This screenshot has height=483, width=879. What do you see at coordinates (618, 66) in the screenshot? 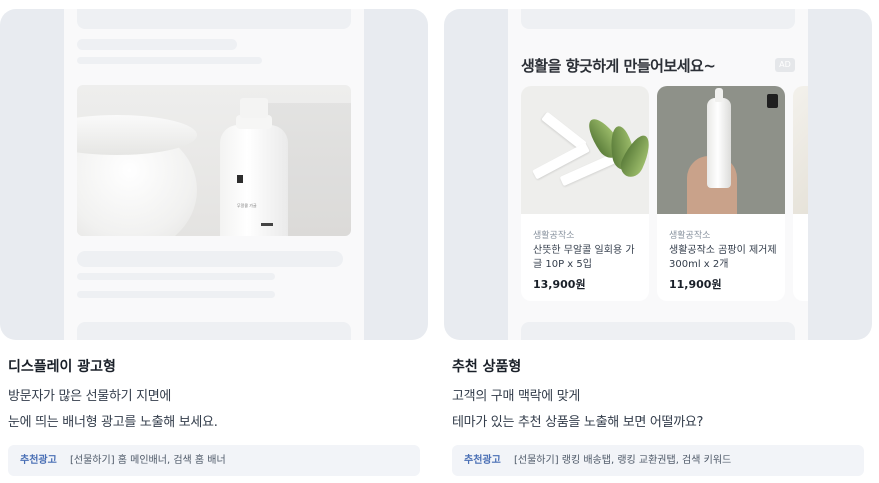
I see `recommend-section-title: 생활을 향긋하게 만들어보세요~` at bounding box center [618, 66].